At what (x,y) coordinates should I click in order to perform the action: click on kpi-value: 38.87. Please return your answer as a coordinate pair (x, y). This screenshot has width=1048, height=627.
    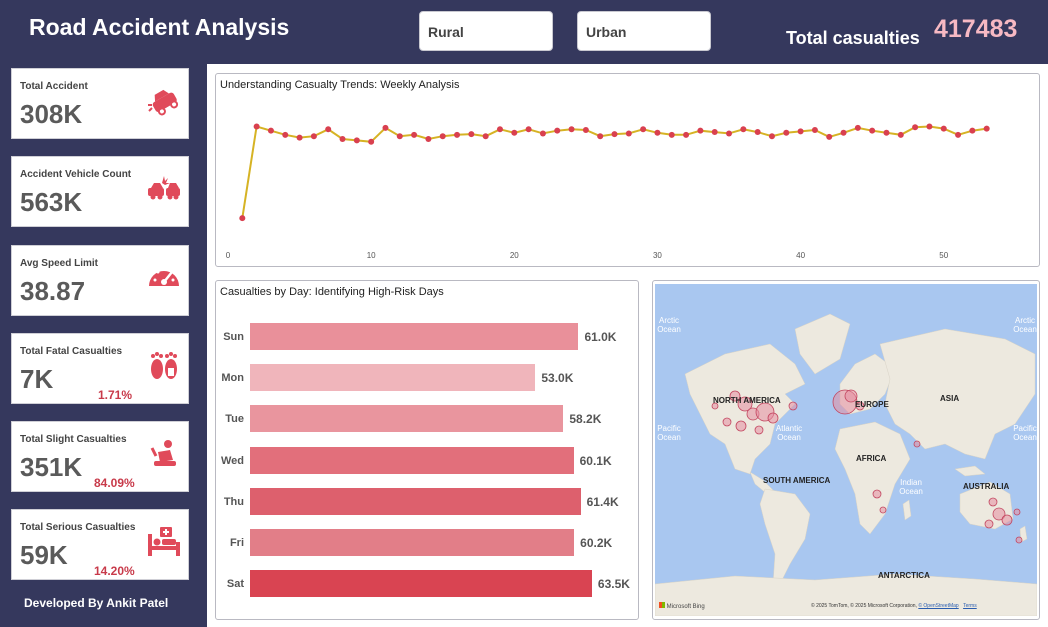
    Looking at the image, I should click on (53, 291).